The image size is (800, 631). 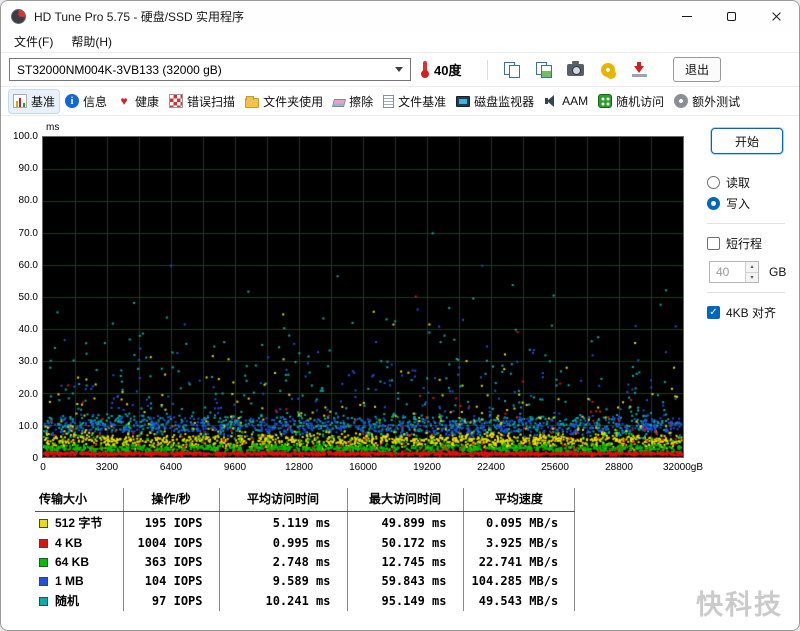 What do you see at coordinates (363, 467) in the screenshot?
I see `x-axis-tick: 16000` at bounding box center [363, 467].